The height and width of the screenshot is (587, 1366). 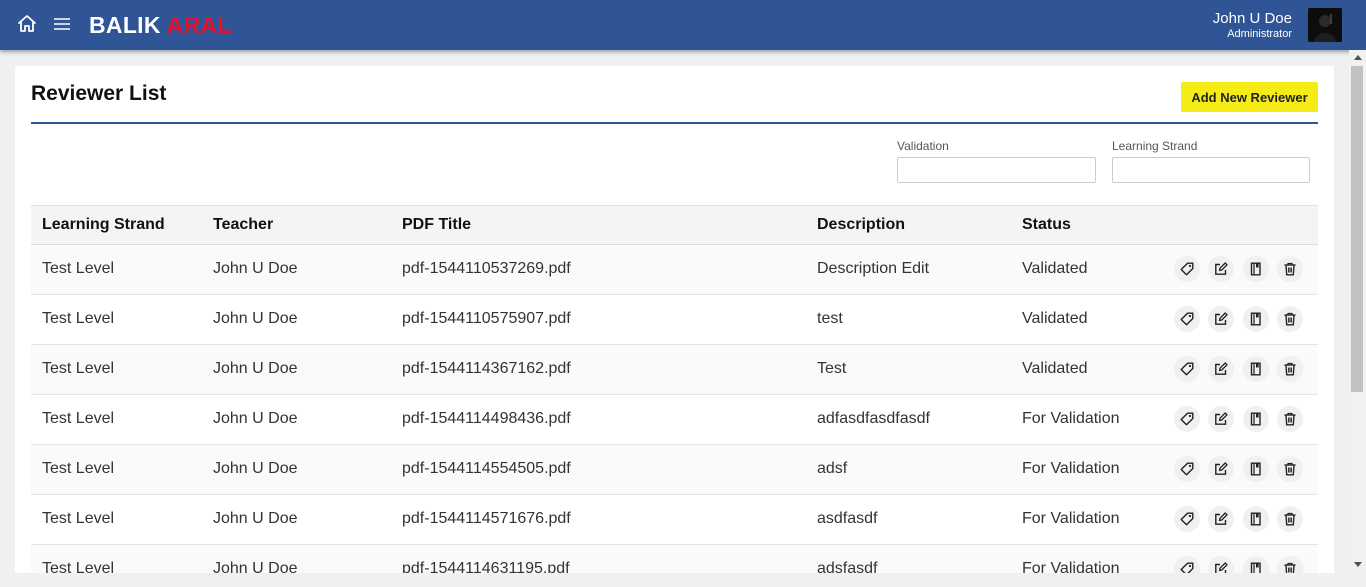 I want to click on column-header-pdf-title: PDF Title, so click(x=436, y=225).